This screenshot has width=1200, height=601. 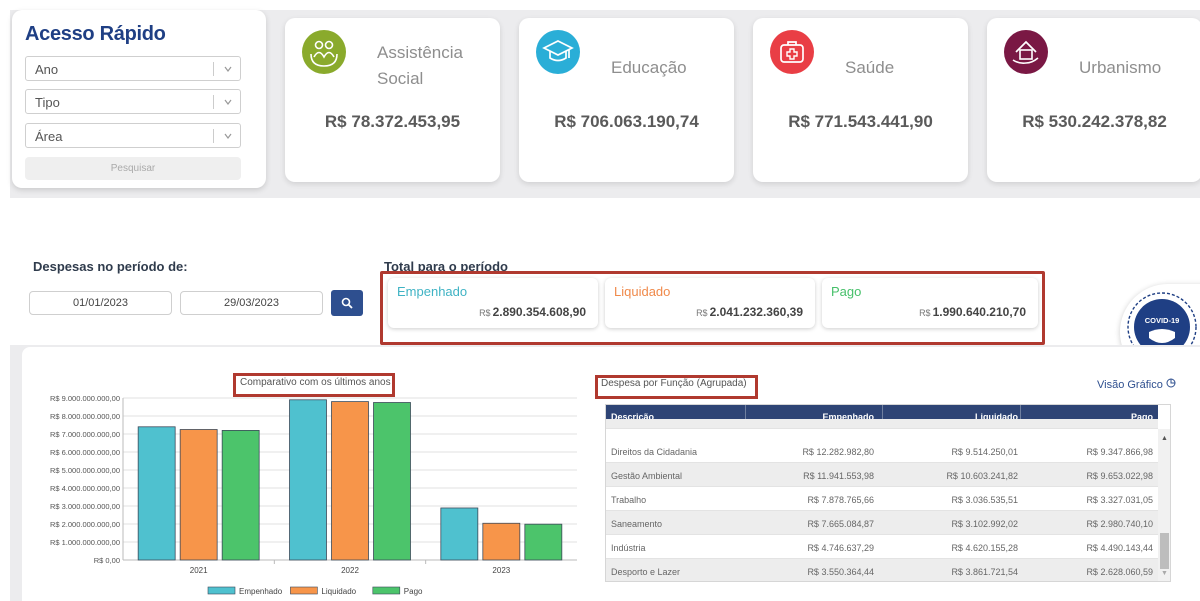 What do you see at coordinates (221, 590) in the screenshot?
I see `legend-swatch-empenhado` at bounding box center [221, 590].